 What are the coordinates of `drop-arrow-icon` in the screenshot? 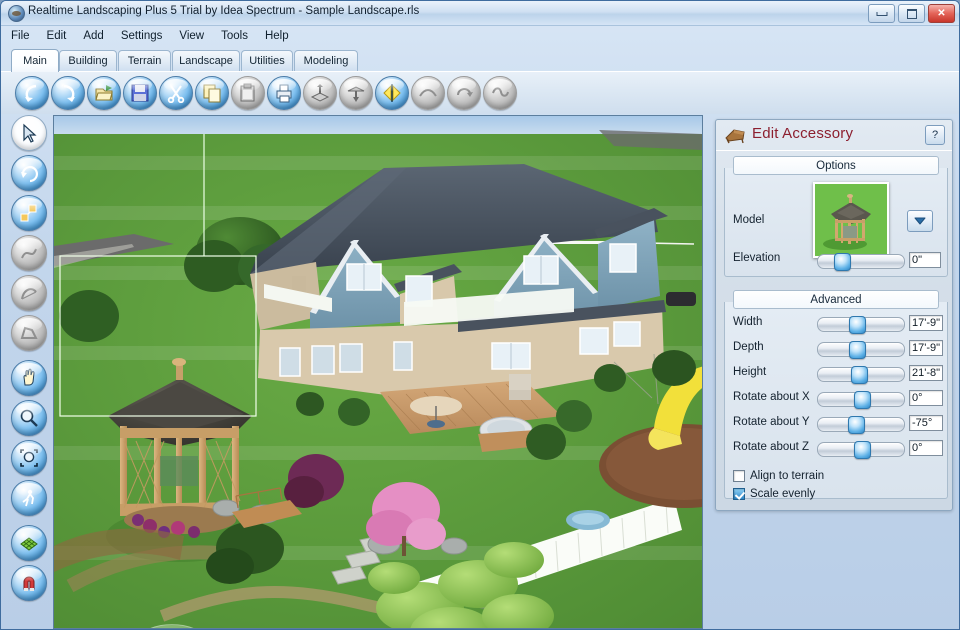 It's located at (356, 94).